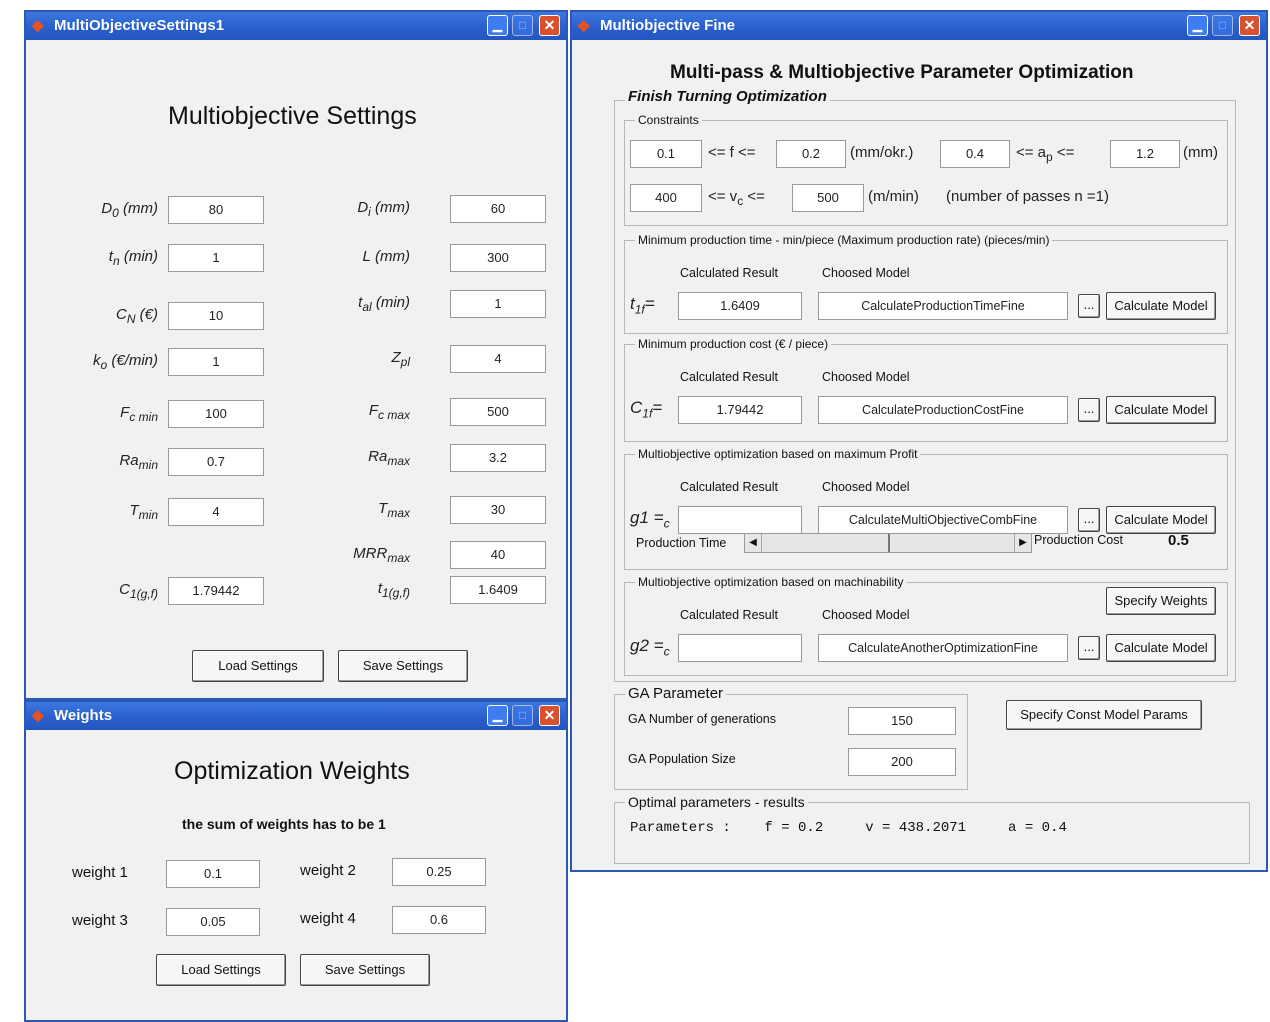  I want to click on weight-label: weight 3, so click(100, 920).